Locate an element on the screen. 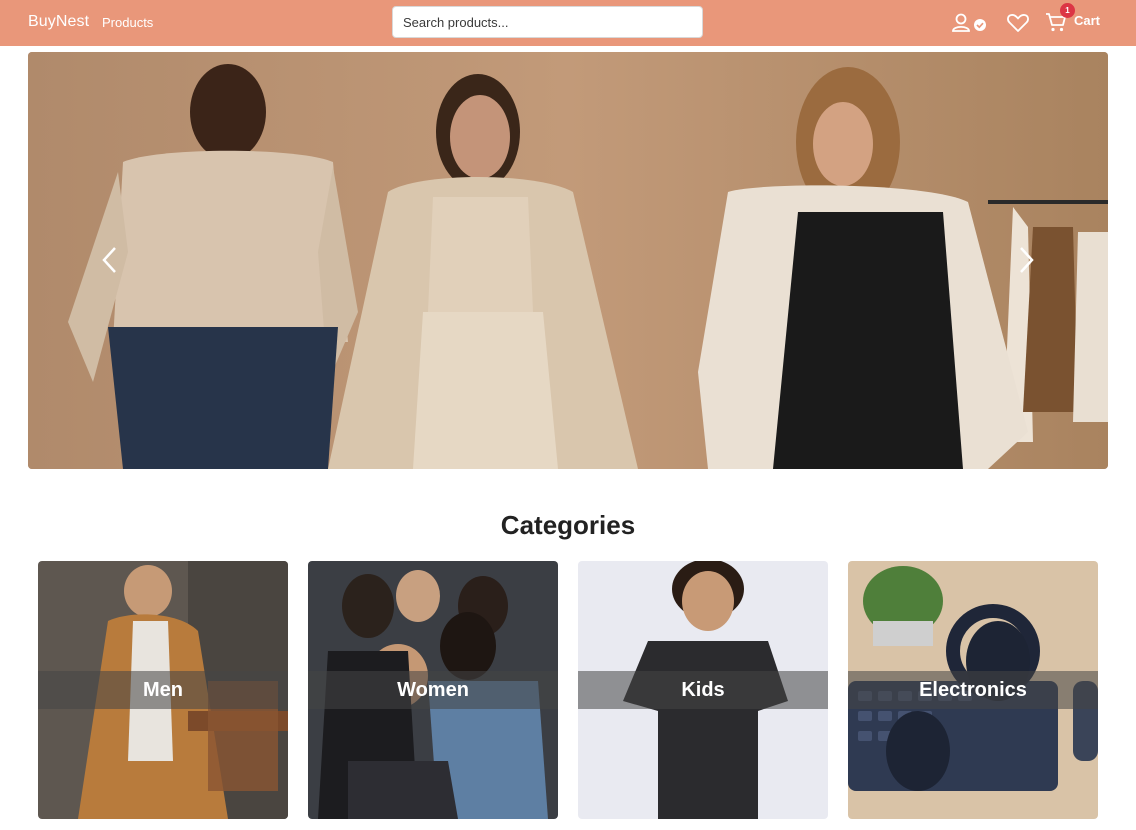 The width and height of the screenshot is (1136, 830). chevron-right-icon is located at coordinates (1026, 260).